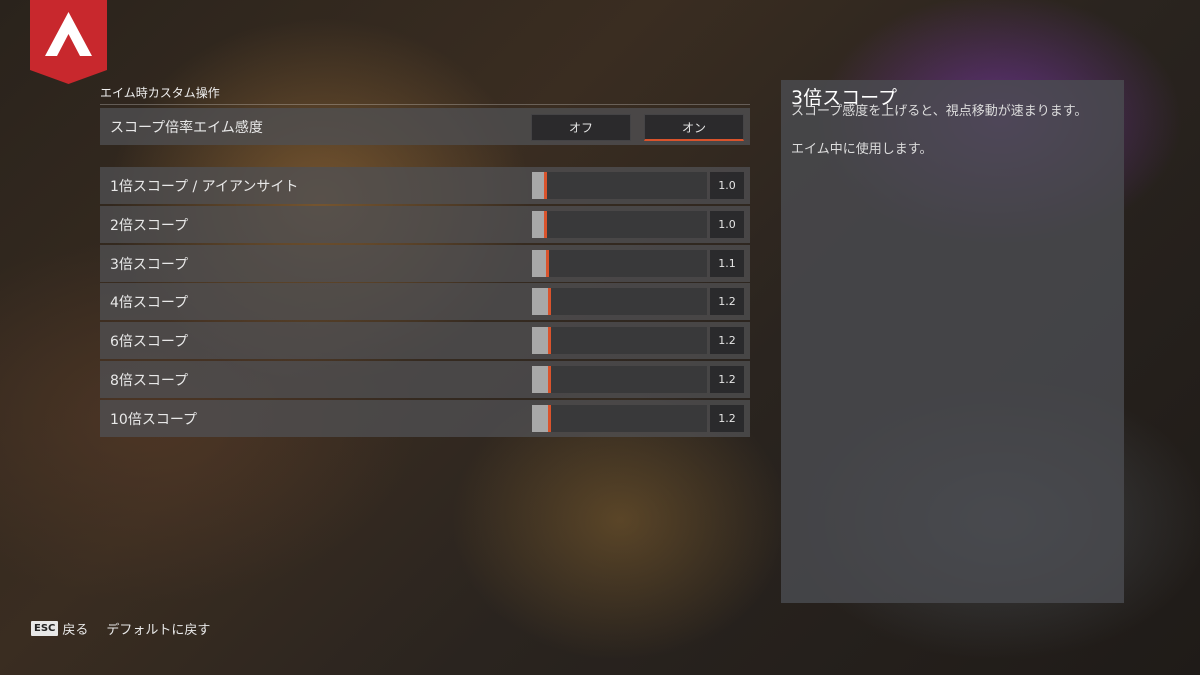 This screenshot has width=1200, height=675. I want to click on slider-value: 1.1, so click(727, 263).